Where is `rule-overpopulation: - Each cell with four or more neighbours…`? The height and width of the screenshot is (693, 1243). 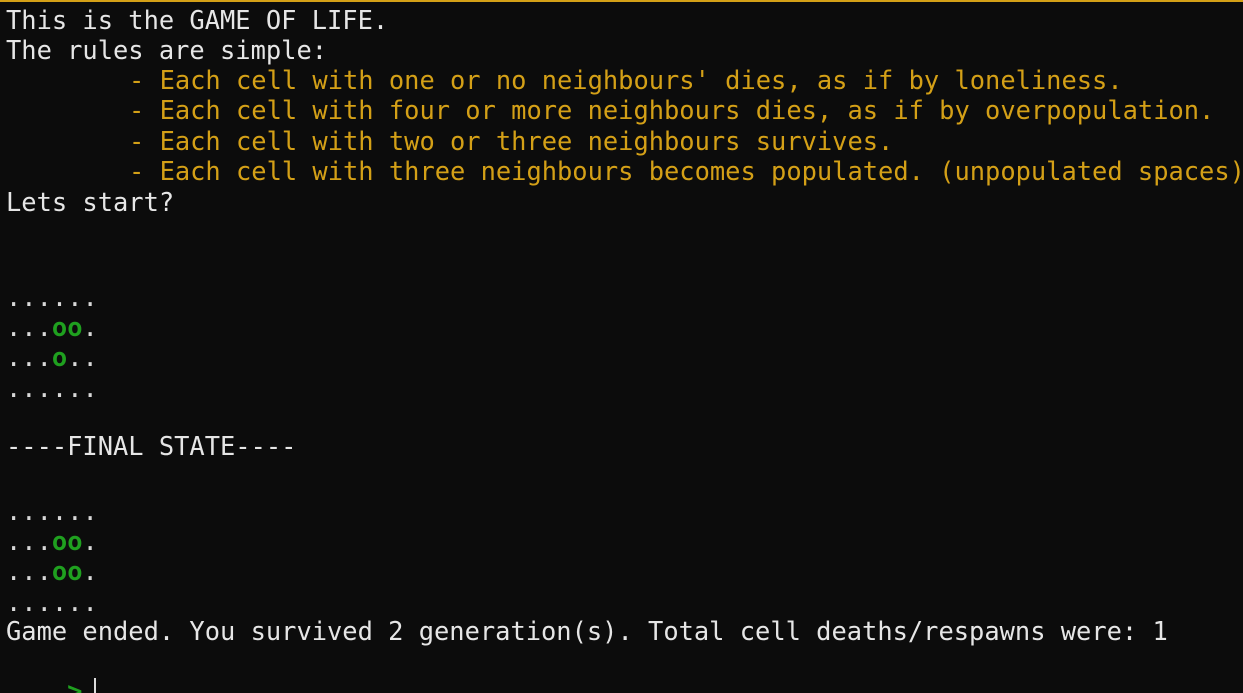 rule-overpopulation: - Each cell with four or more neighbours… is located at coordinates (672, 110).